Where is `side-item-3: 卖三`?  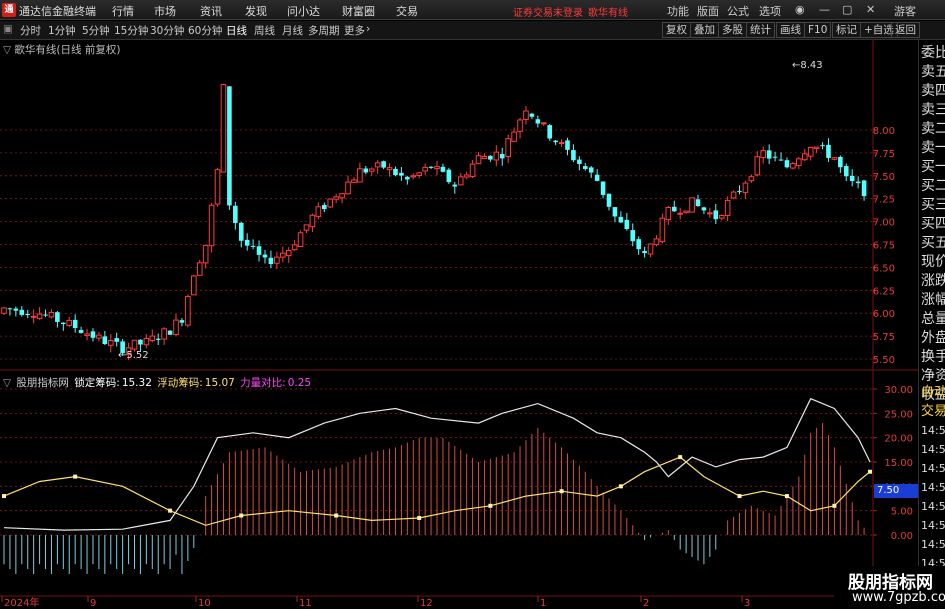
side-item-3: 卖三 is located at coordinates (933, 110).